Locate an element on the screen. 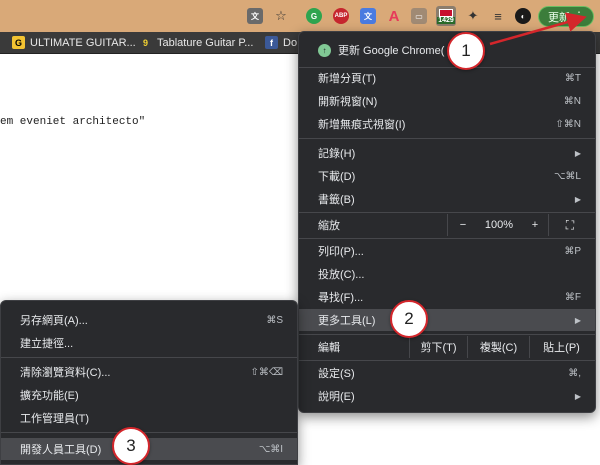  help-label: 說明(E) is located at coordinates (336, 397).